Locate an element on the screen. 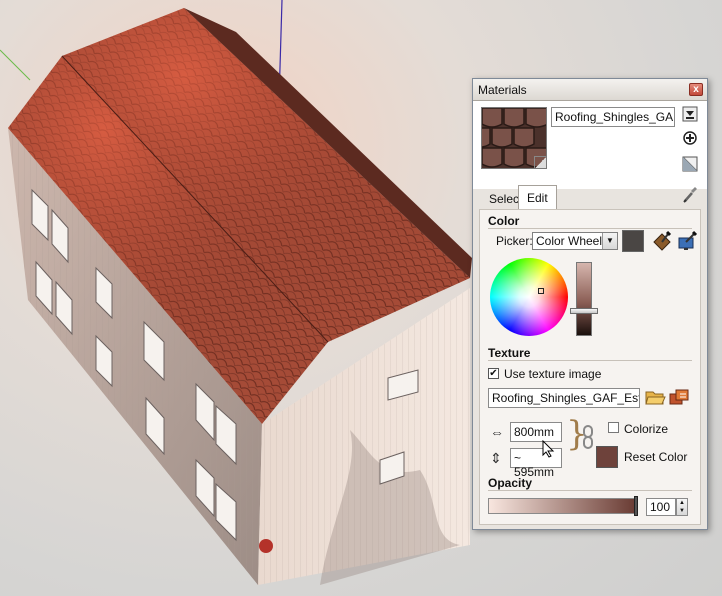  width-arrow-icon: ⇔ is located at coordinates (497, 432).